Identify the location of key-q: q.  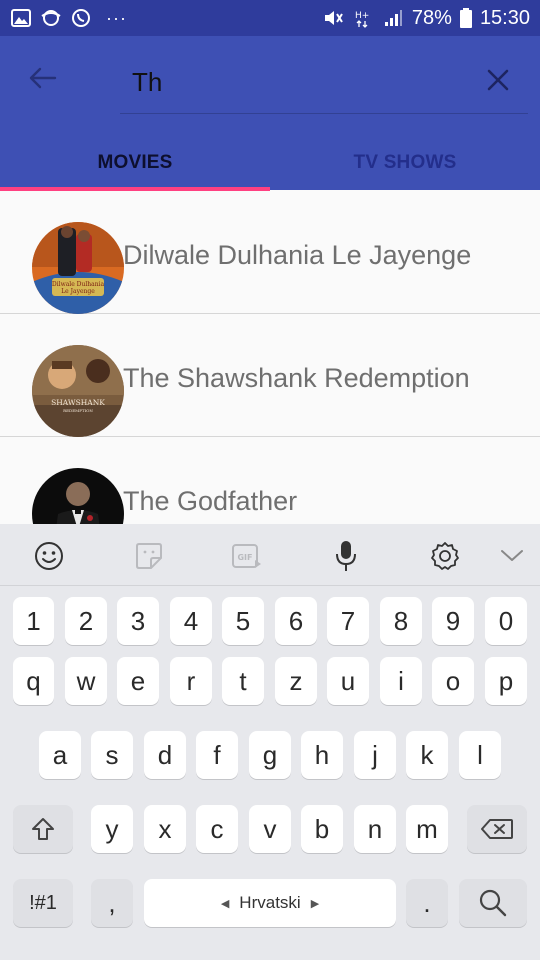
(33, 681).